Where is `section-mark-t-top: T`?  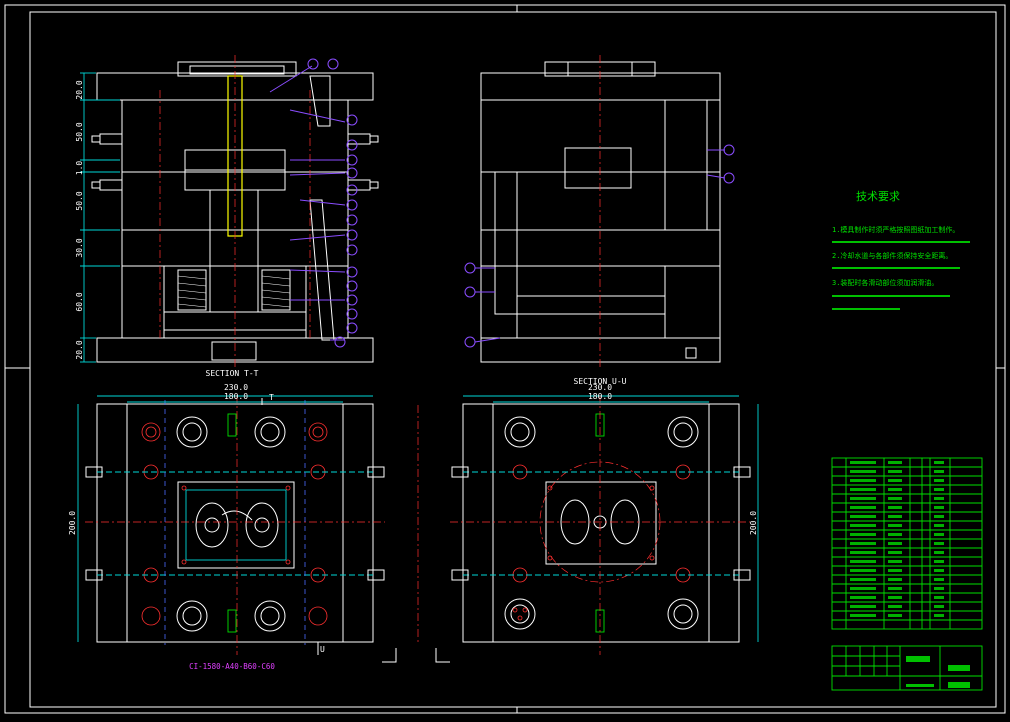
section-mark-t-top: T is located at coordinates (271, 397).